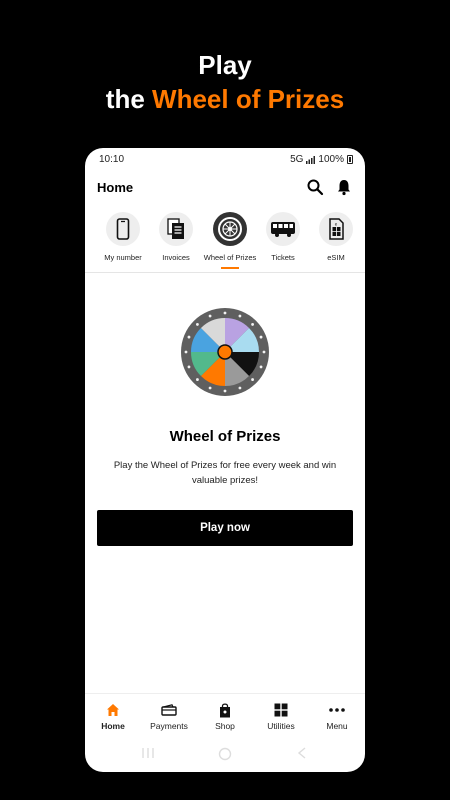  Describe the element at coordinates (176, 257) in the screenshot. I see `shortcut-label: Invoices` at that location.